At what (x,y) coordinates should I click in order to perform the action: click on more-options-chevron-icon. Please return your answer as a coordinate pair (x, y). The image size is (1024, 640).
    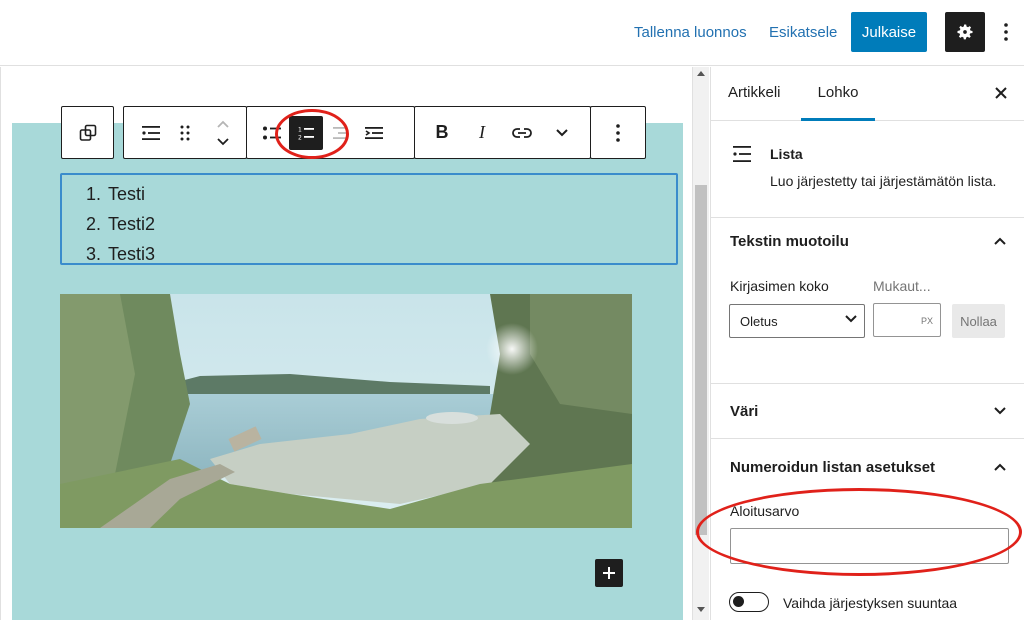
    Looking at the image, I should click on (562, 132).